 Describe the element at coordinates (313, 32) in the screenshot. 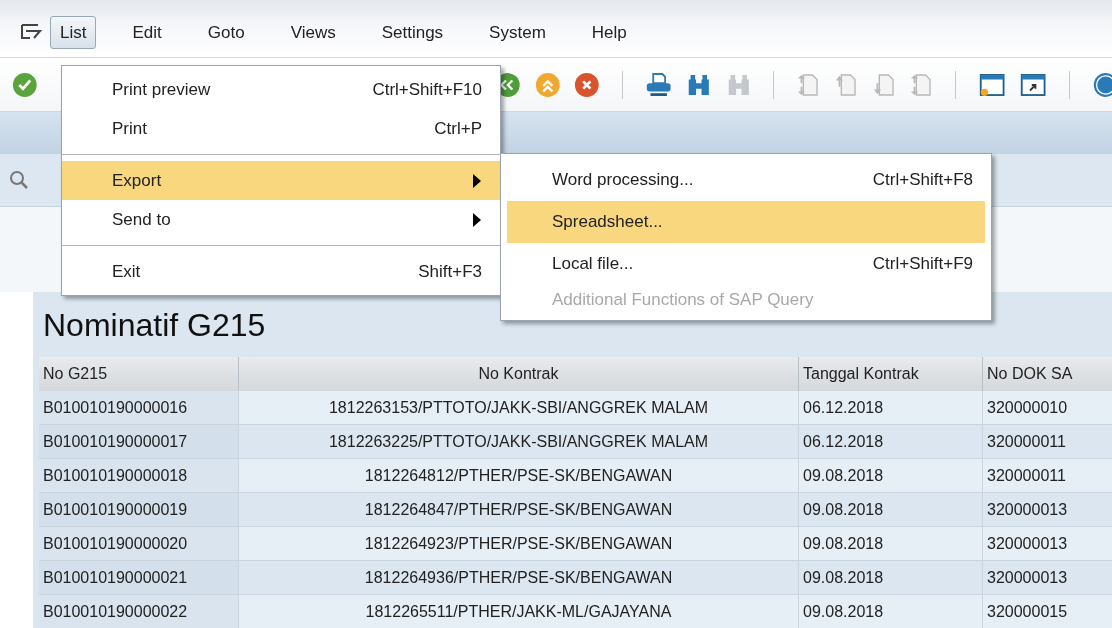

I see `menu-item: Views` at that location.